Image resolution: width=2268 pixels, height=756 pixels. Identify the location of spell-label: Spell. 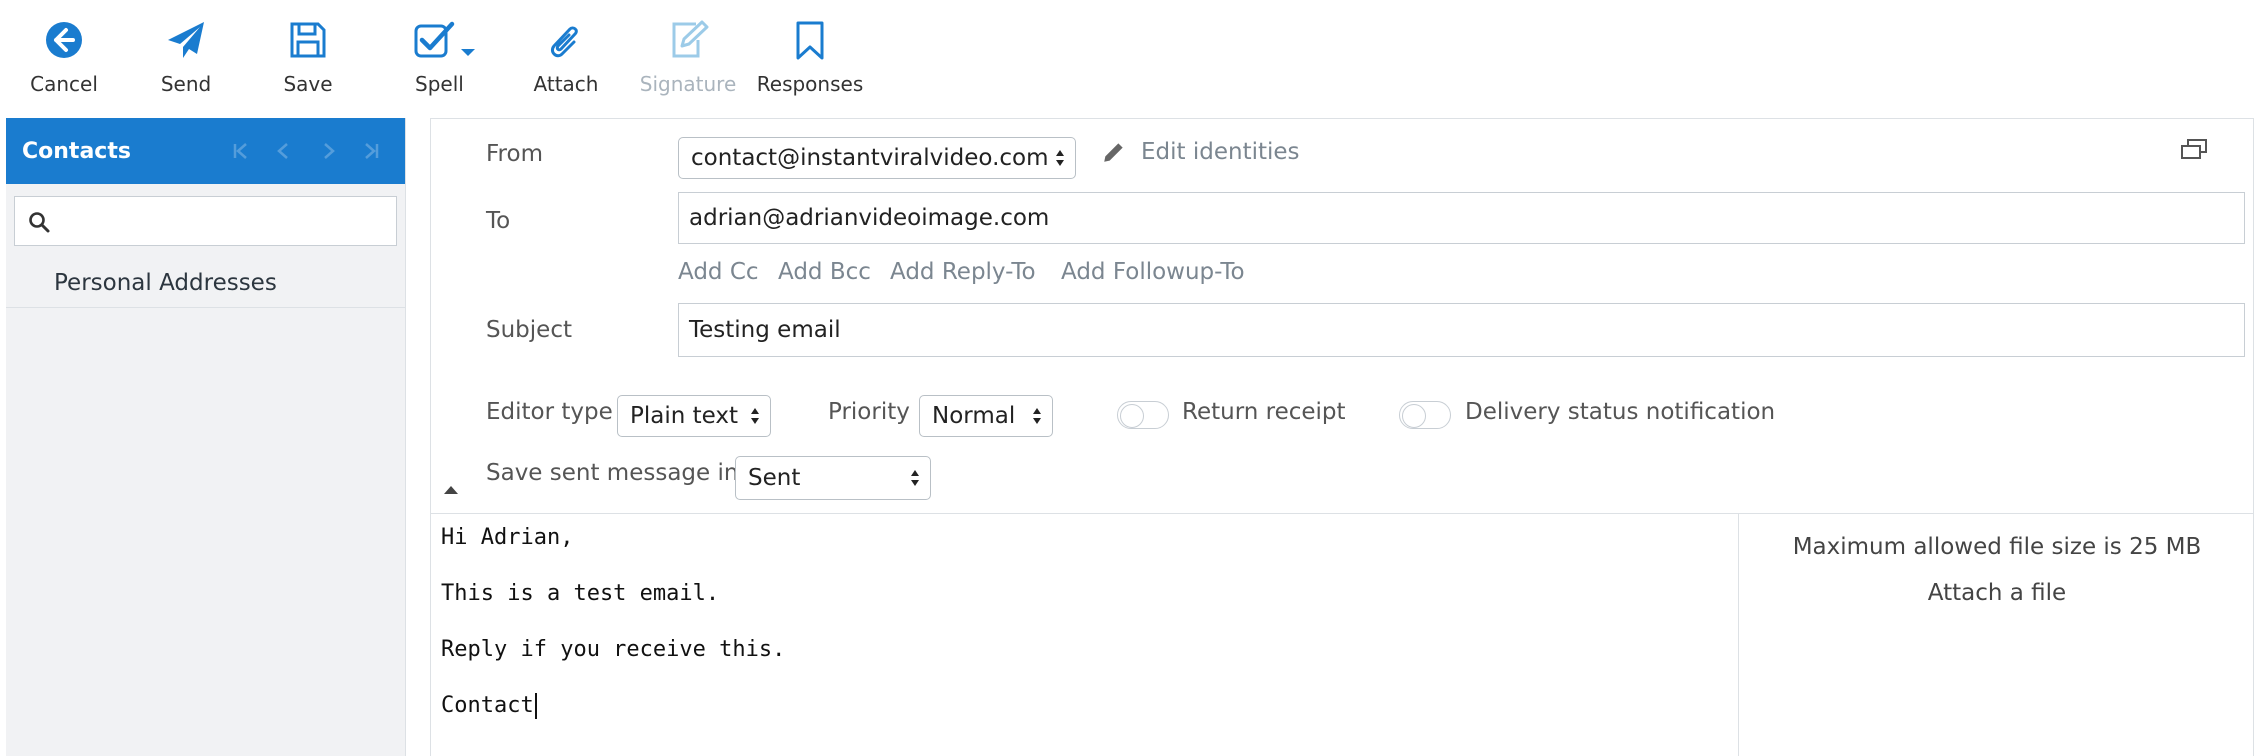
(439, 84).